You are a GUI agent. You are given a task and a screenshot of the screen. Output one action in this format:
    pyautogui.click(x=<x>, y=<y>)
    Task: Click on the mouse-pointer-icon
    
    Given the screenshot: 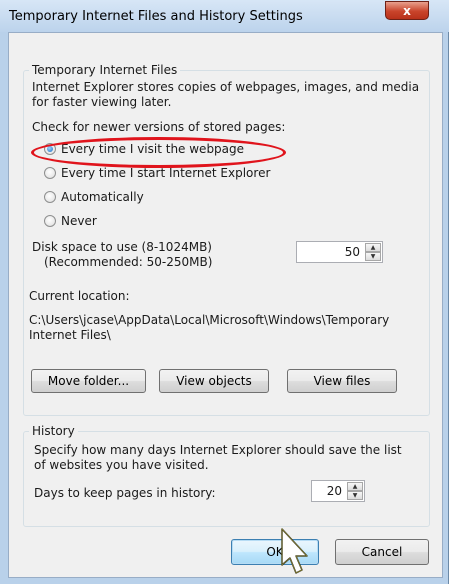 What is the action you would take?
    pyautogui.click(x=294, y=550)
    